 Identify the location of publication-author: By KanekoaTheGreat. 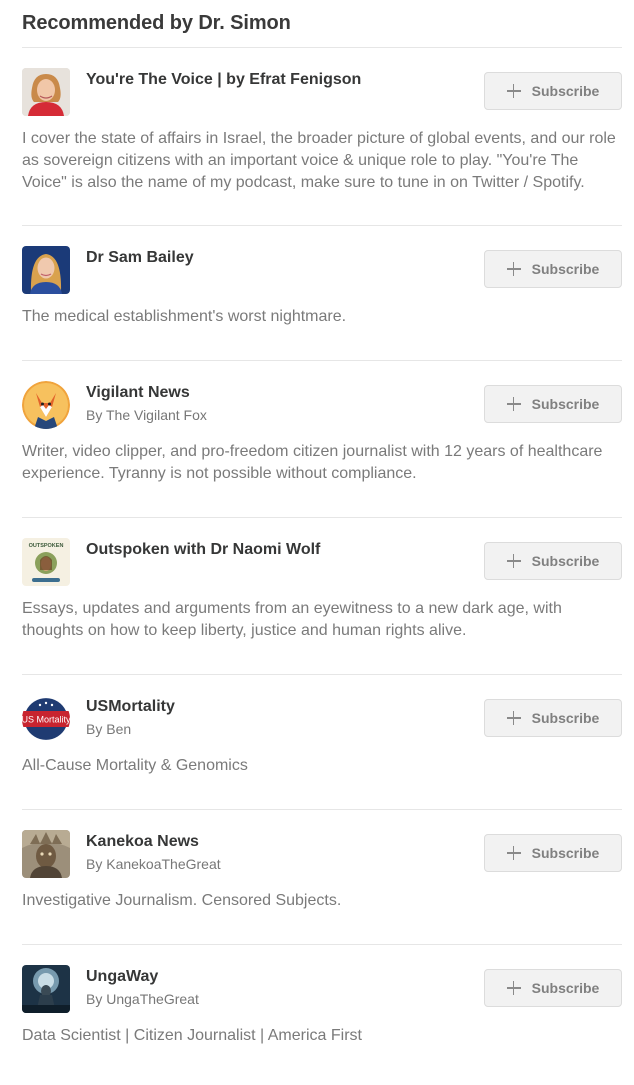
(153, 864).